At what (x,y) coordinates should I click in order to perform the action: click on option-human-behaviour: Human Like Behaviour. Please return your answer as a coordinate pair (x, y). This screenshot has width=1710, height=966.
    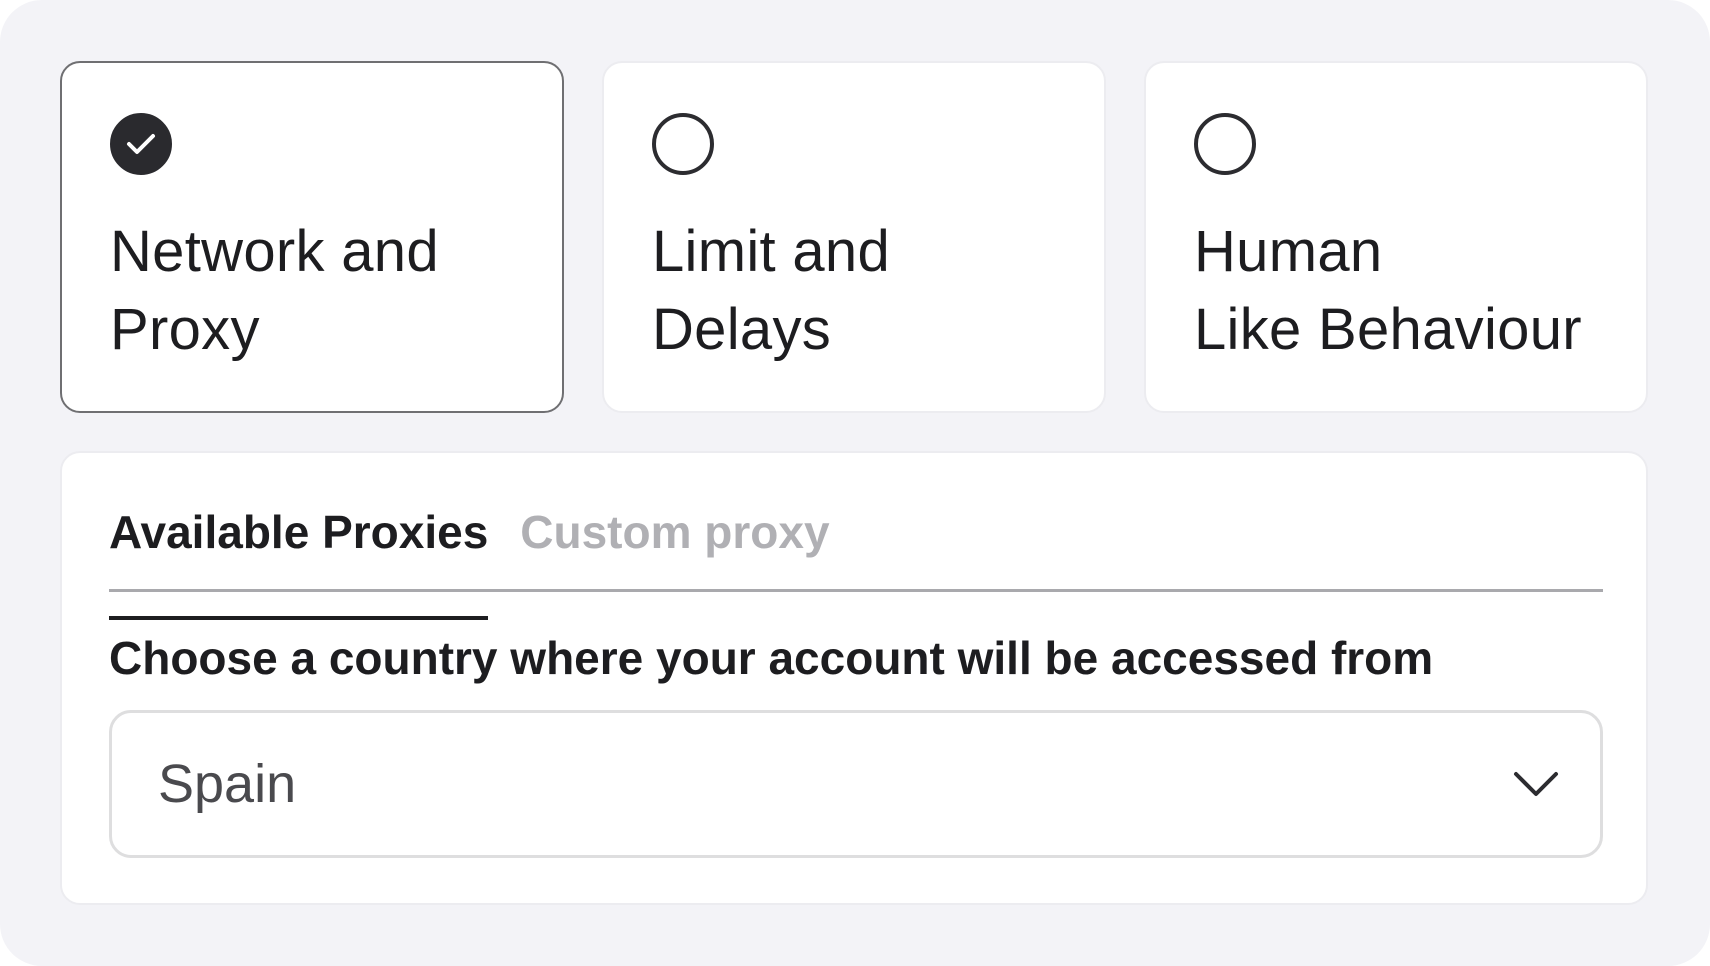
    Looking at the image, I should click on (1396, 237).